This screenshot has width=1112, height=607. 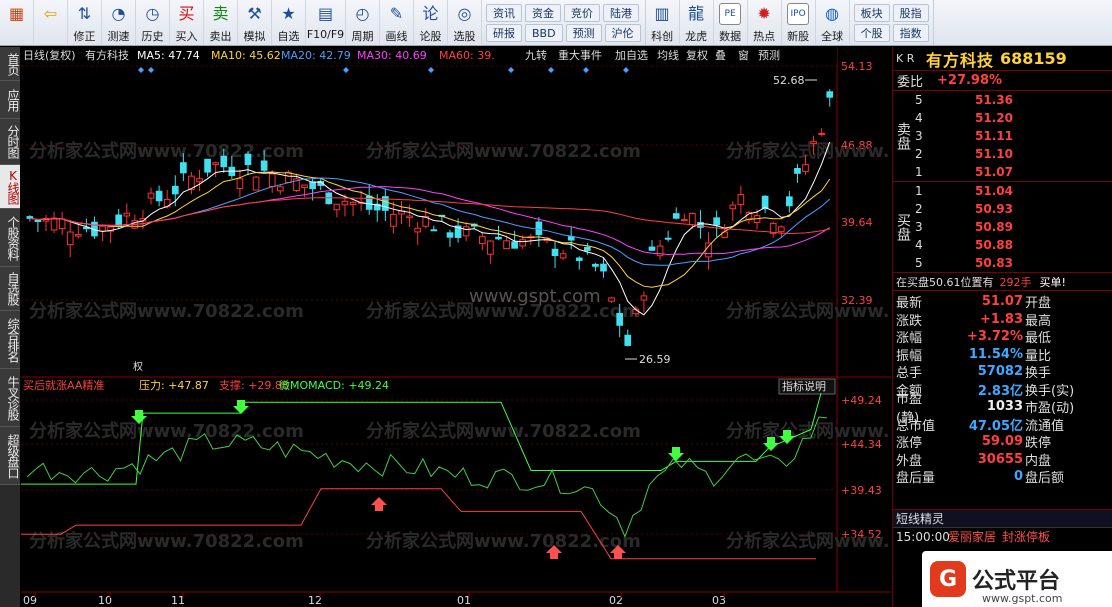 I want to click on tb-button-13: ◎ 选股, so click(x=465, y=22).